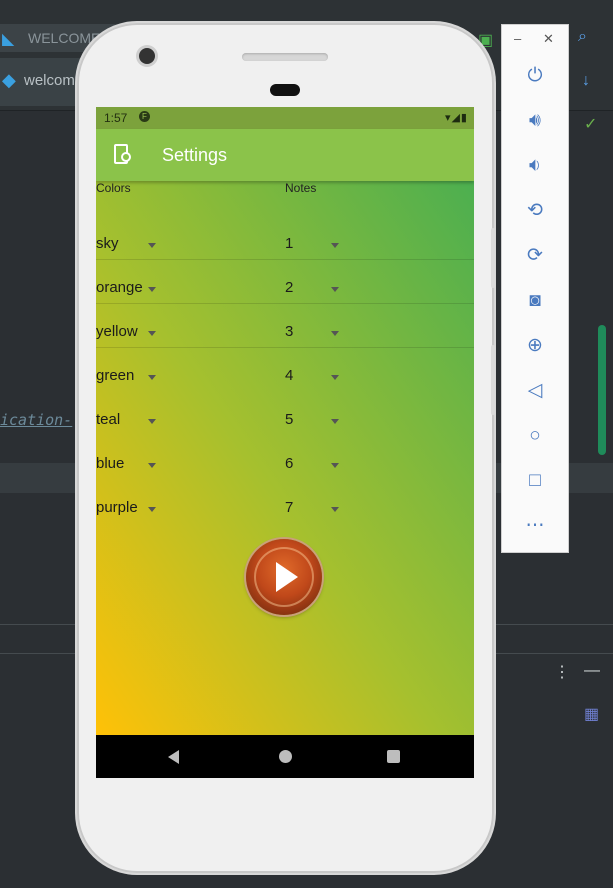  I want to click on color-dropdown-value: yellow, so click(117, 331).